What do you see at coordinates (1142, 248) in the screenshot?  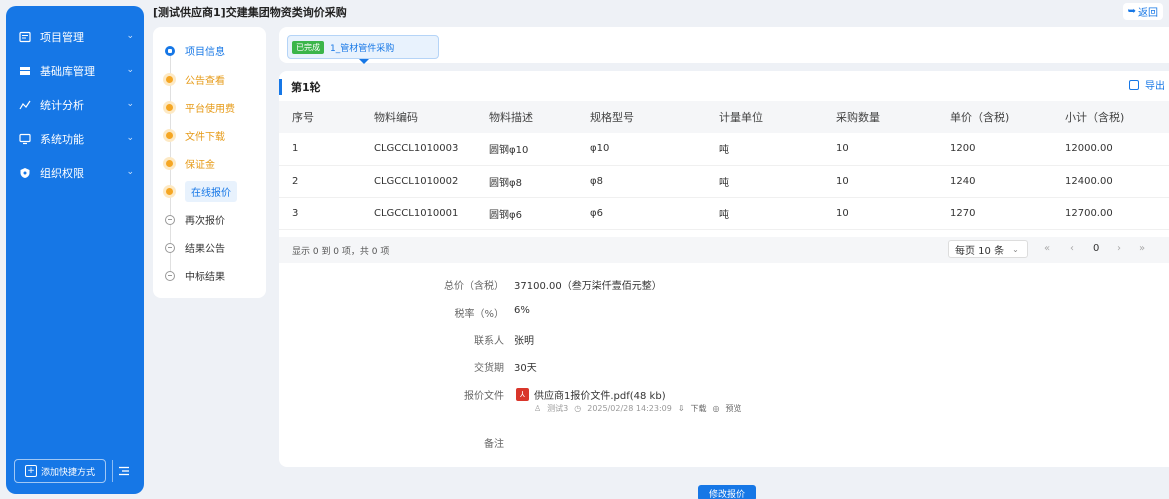 I see `last-page-icon: »` at bounding box center [1142, 248].